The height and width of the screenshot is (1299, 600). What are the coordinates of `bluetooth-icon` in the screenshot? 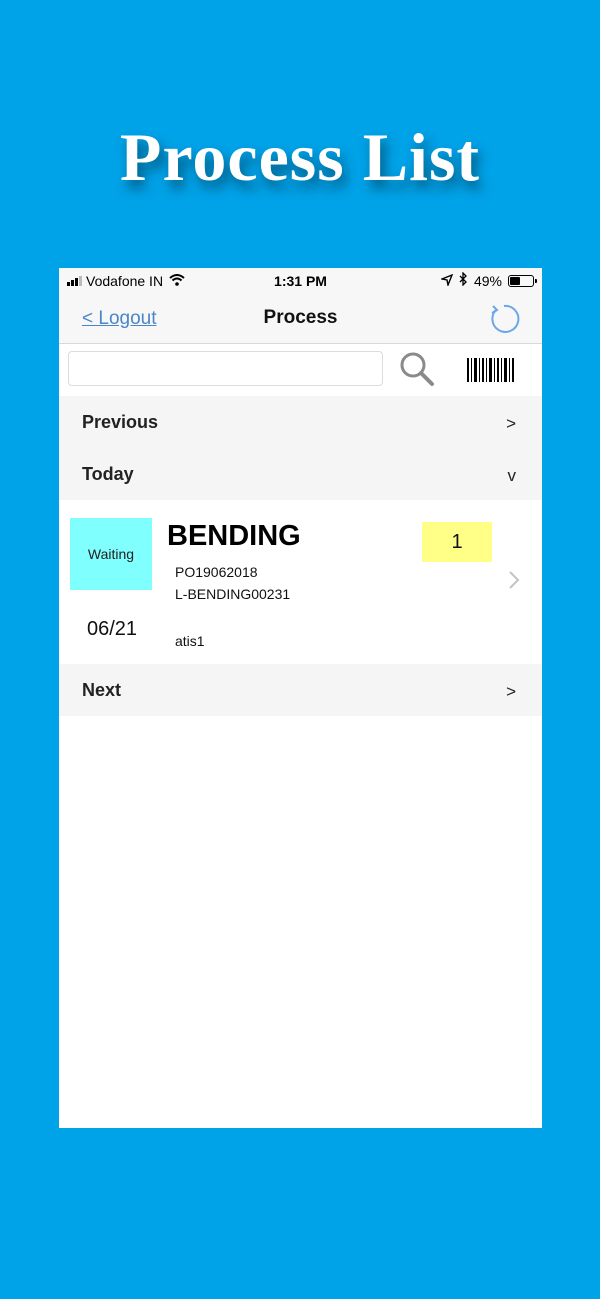 It's located at (463, 280).